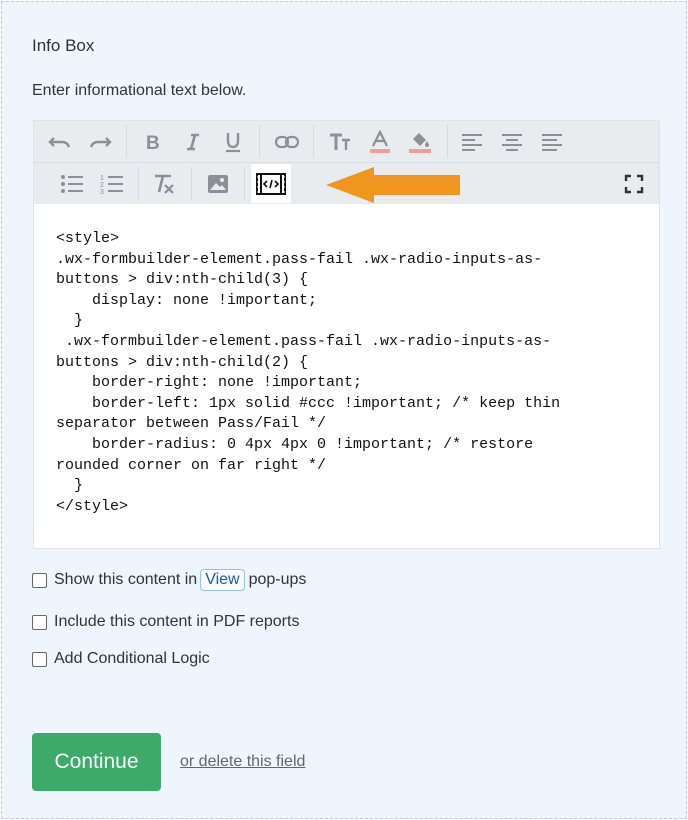  I want to click on font-size-icon, so click(340, 141).